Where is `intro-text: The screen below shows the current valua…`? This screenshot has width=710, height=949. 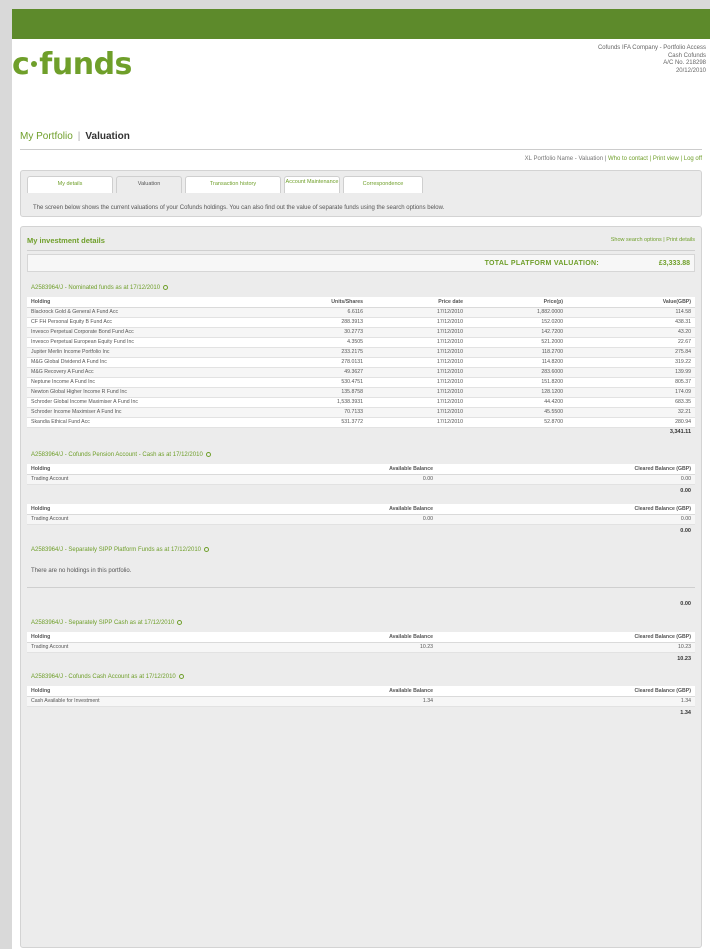 intro-text: The screen below shows the current valua… is located at coordinates (239, 208).